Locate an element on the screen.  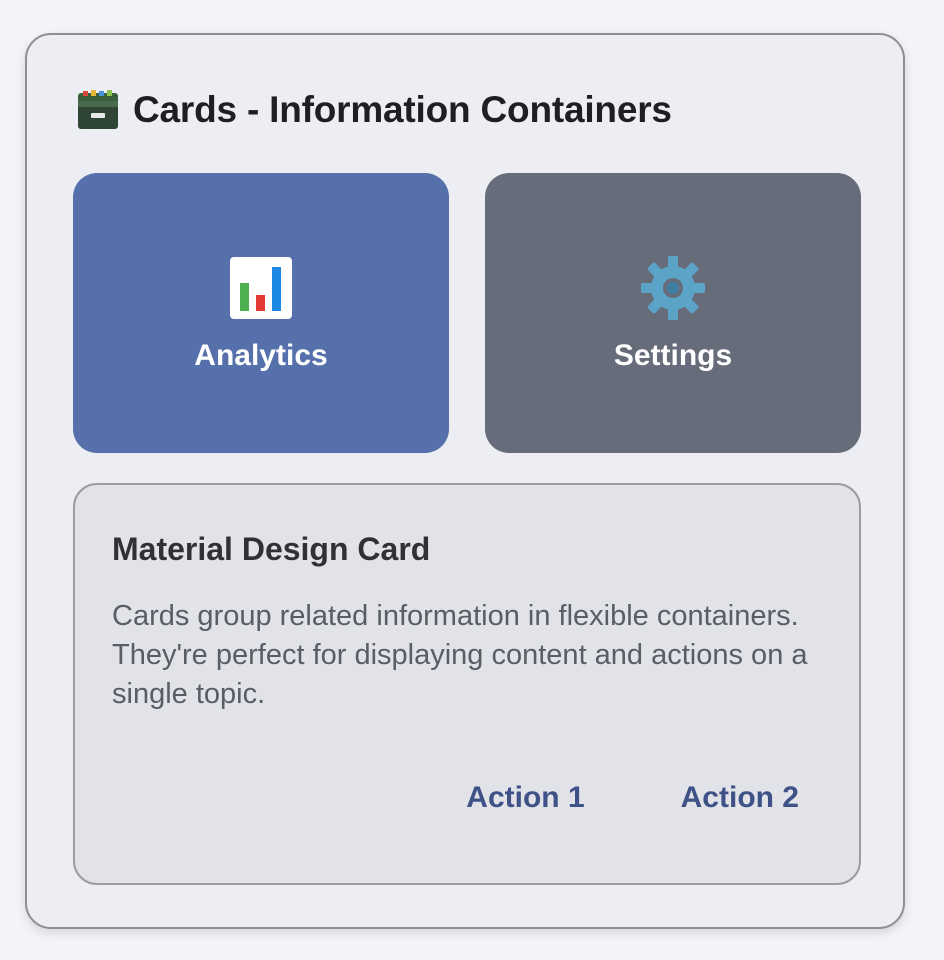
section-header: Cards - Information Containers is located at coordinates (373, 110).